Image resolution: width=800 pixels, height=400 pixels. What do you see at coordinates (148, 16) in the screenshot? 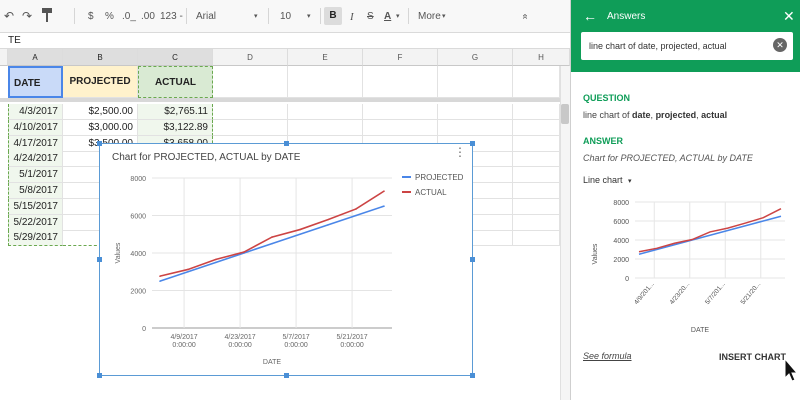
I see `increase-decimal-button: .00` at bounding box center [148, 16].